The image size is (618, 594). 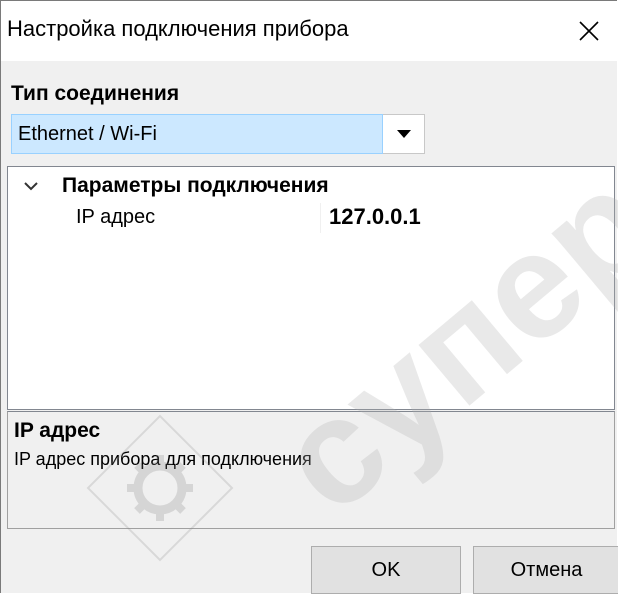 I want to click on property-value-ip-address: 127.0.0.1, so click(x=375, y=217).